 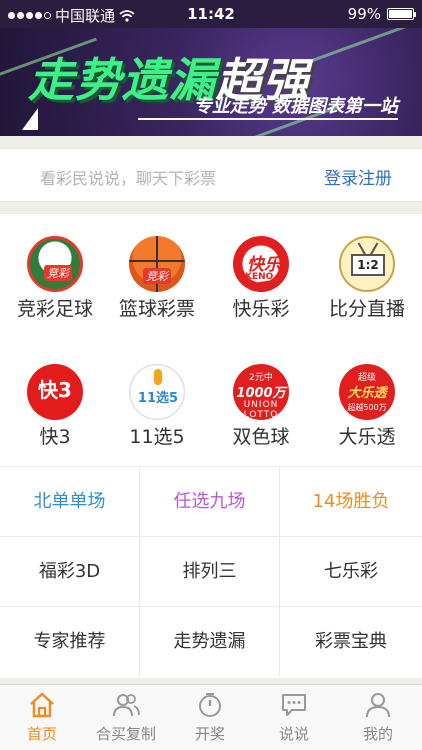 I want to click on daletou-icon: 超级 大乐透 超越500万, so click(x=367, y=392).